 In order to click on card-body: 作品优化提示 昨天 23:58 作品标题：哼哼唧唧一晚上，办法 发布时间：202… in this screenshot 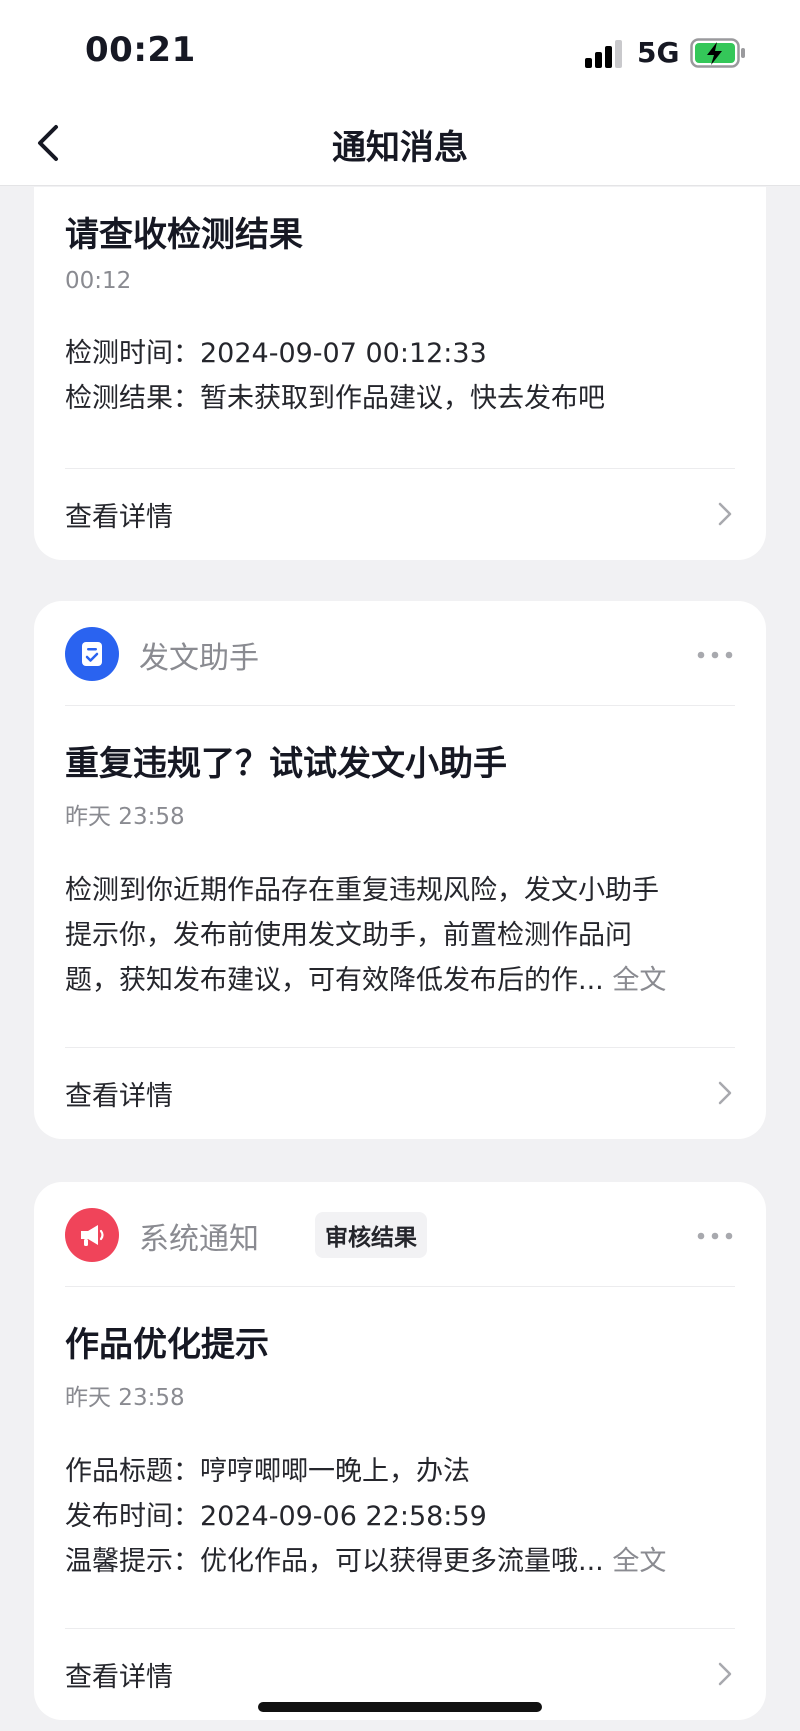, I will do `click(400, 1435)`.